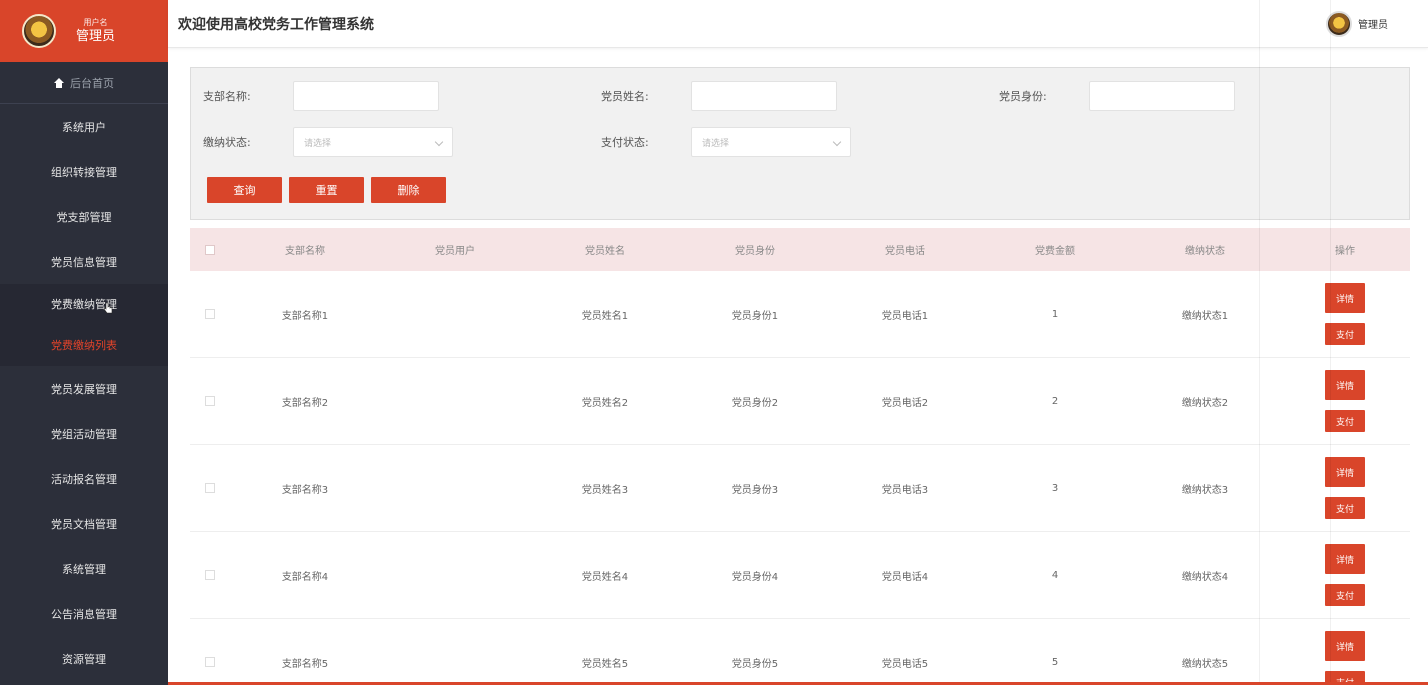  I want to click on sidebar-item-party-activities: 党组活动管理, so click(84, 433).